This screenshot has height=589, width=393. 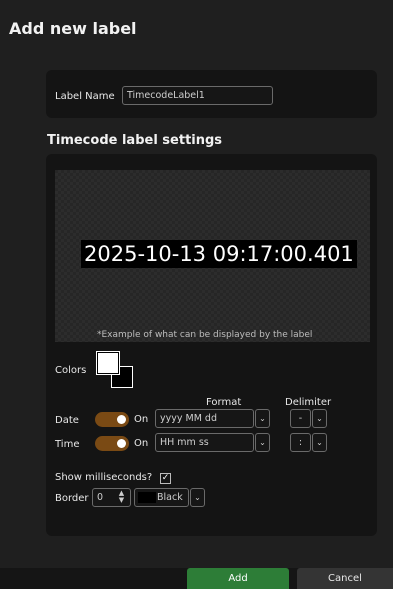 I want to click on show-ms-label: Show milliseconds?, so click(x=104, y=477).